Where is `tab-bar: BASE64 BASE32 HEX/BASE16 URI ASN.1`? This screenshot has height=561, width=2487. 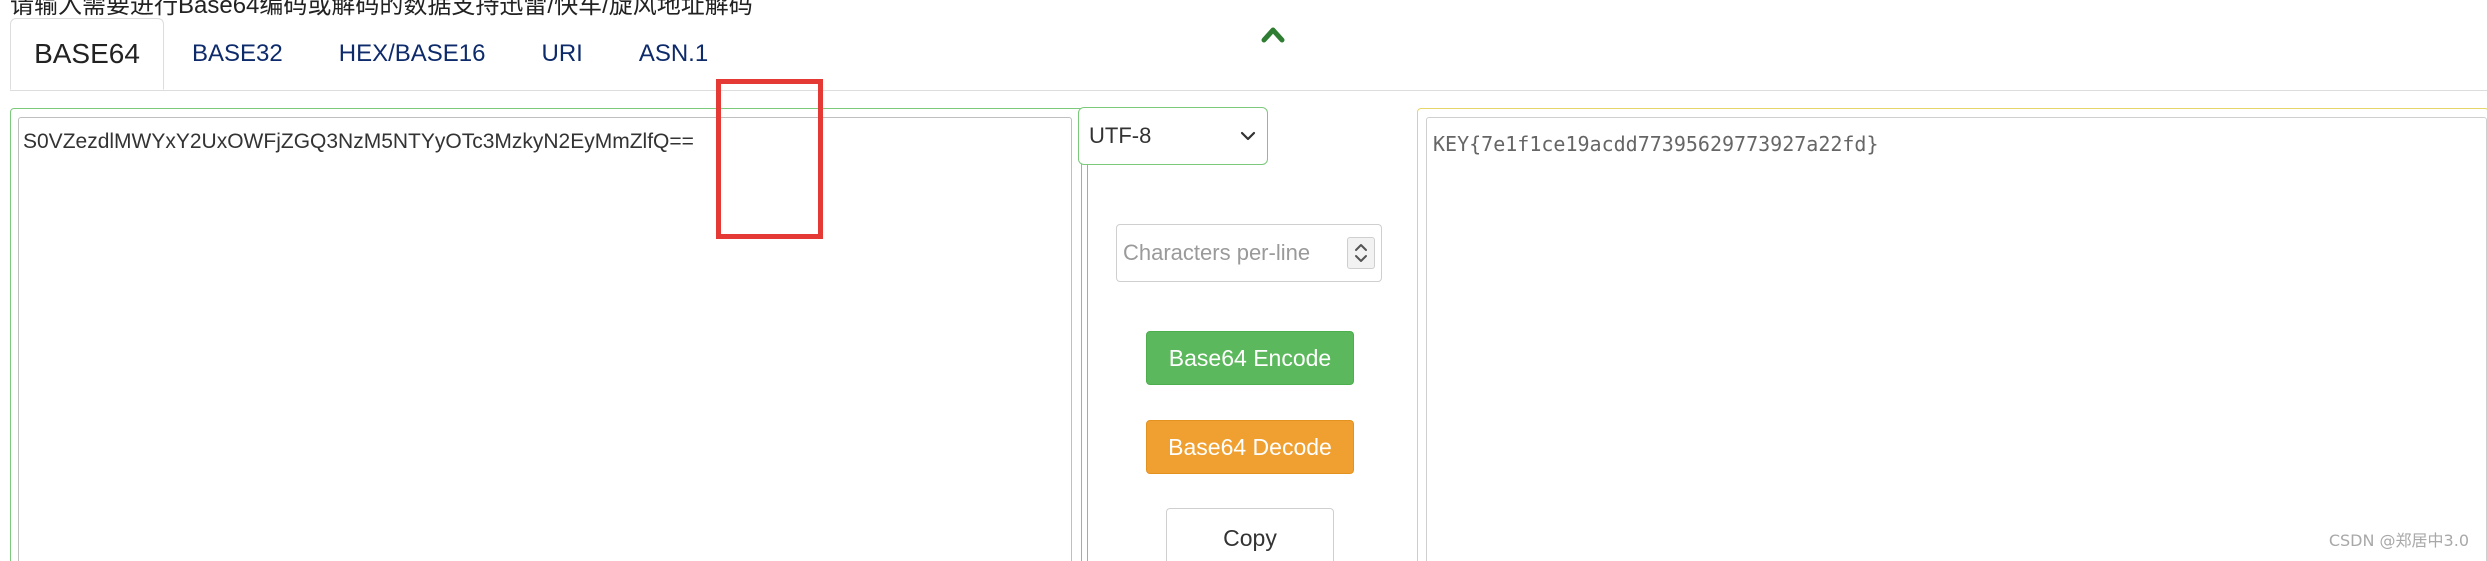 tab-bar: BASE64 BASE32 HEX/BASE16 URI ASN.1 is located at coordinates (373, 54).